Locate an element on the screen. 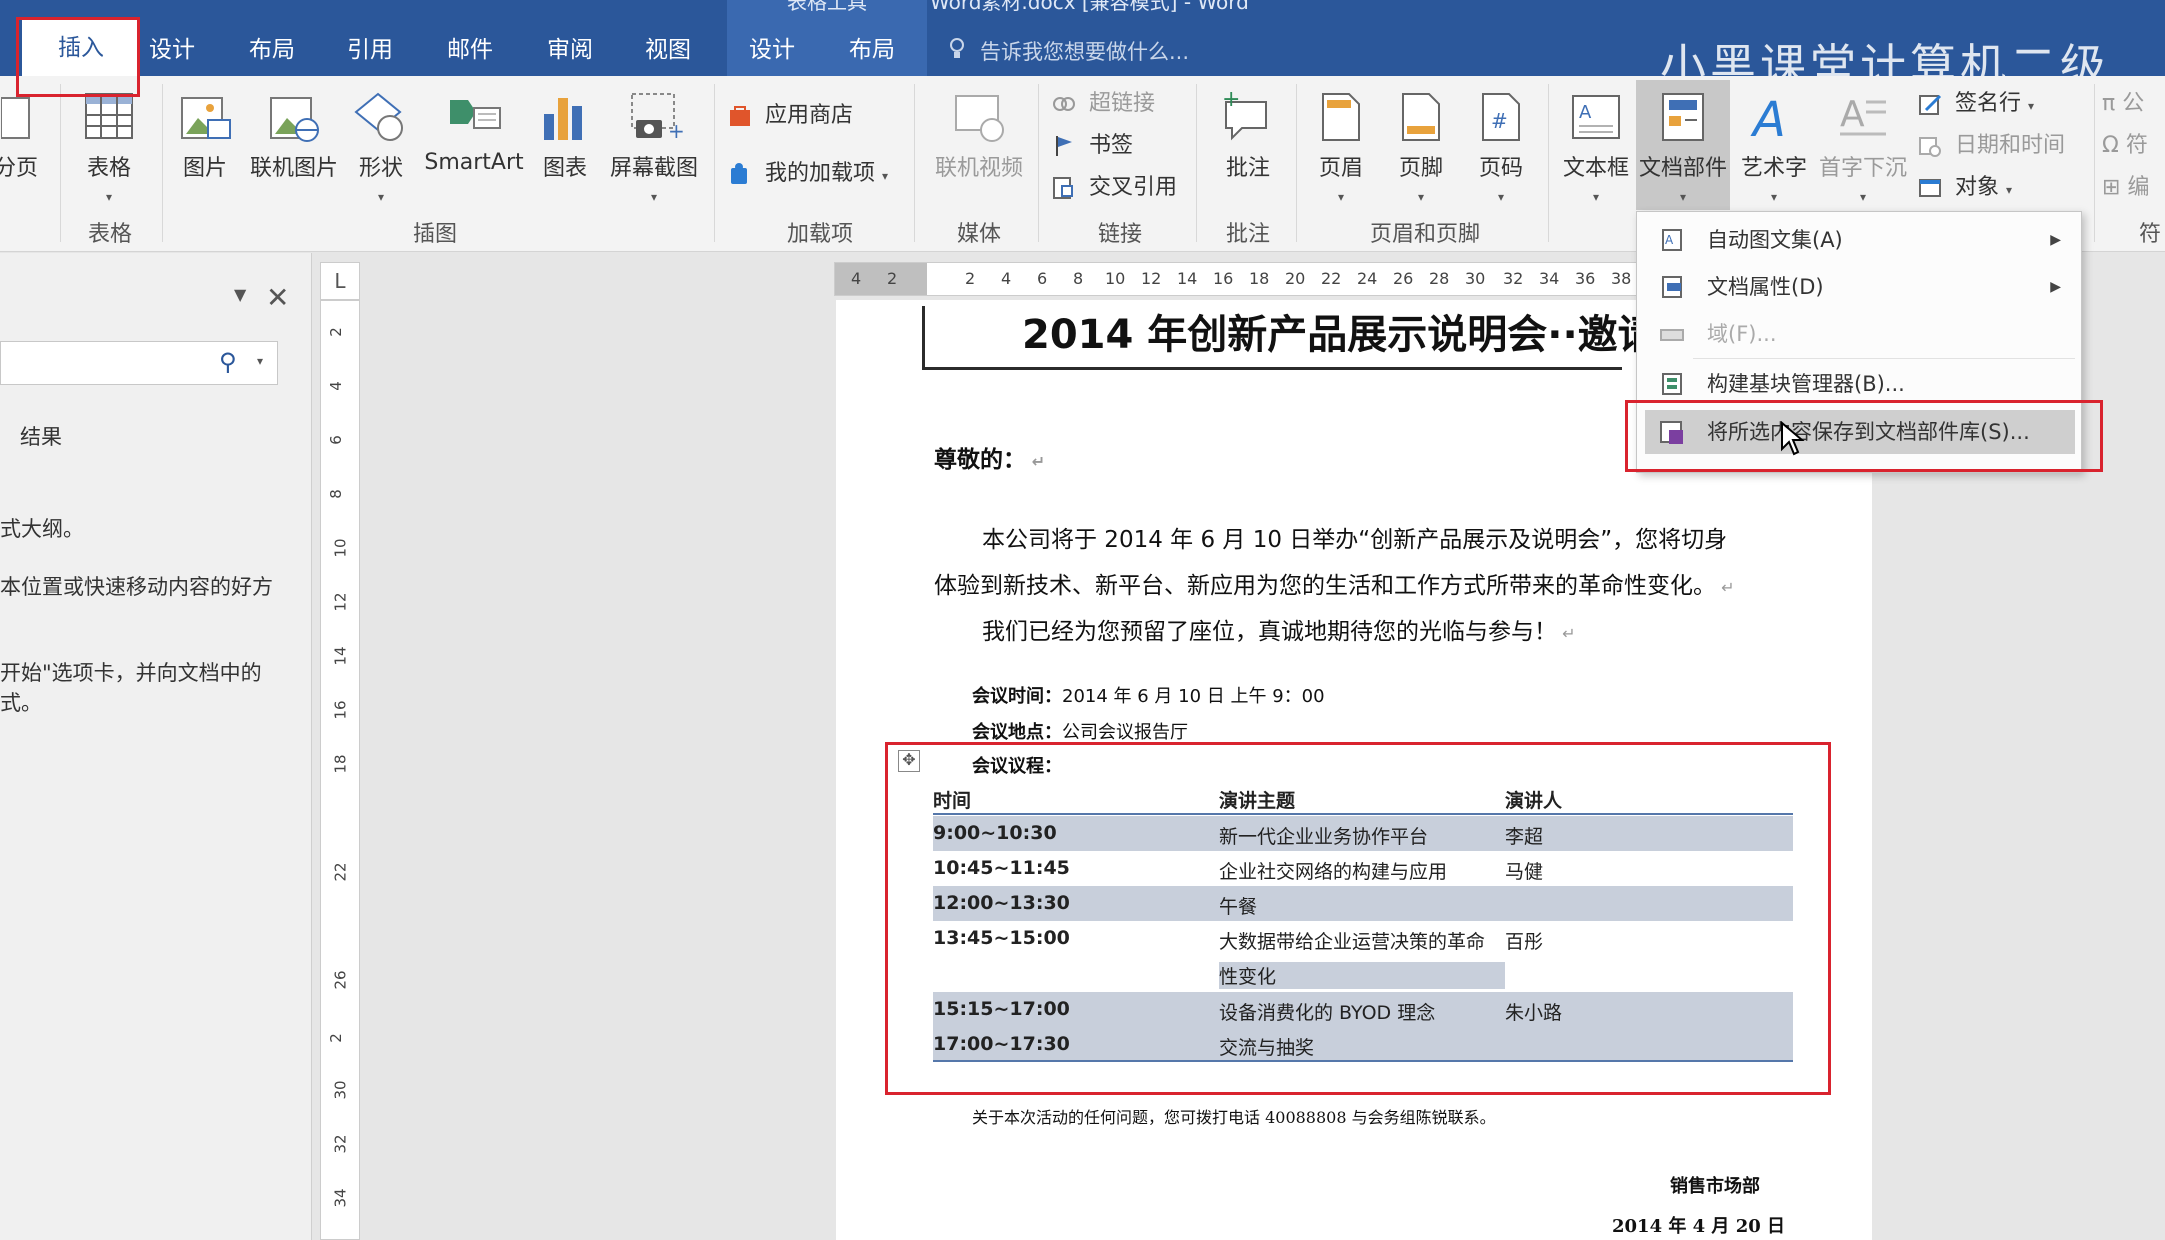  quick-parts-icon is located at coordinates (1683, 117).